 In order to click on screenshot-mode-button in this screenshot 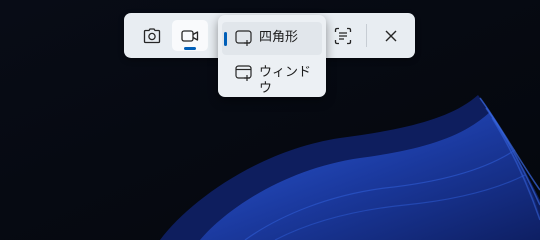, I will do `click(152, 35)`.